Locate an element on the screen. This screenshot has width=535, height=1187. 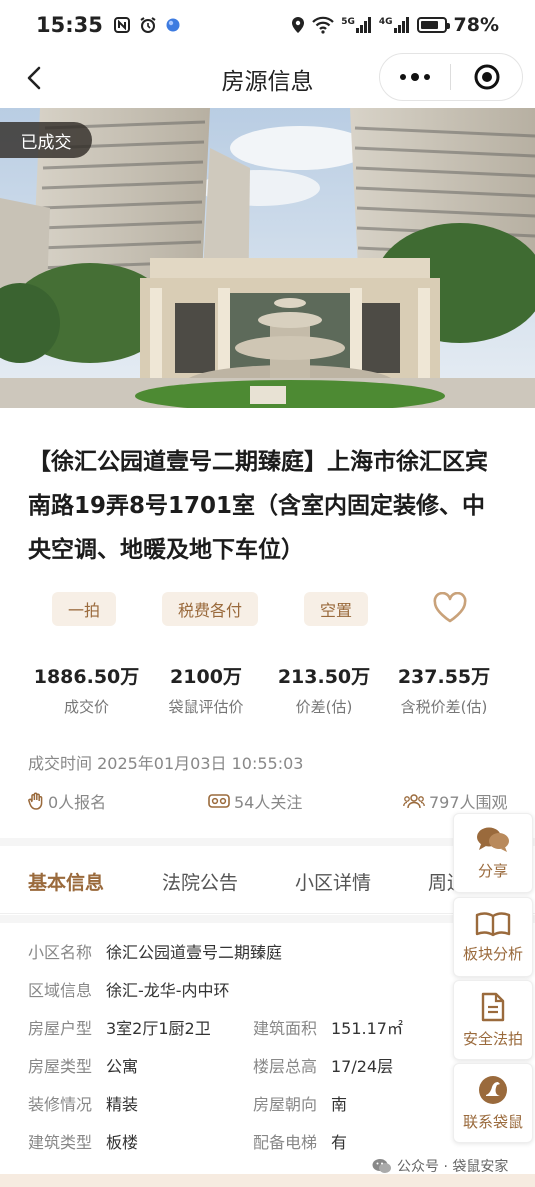
wechat-watermark: 公众号 · 袋鼠安家 is located at coordinates (440, 1166).